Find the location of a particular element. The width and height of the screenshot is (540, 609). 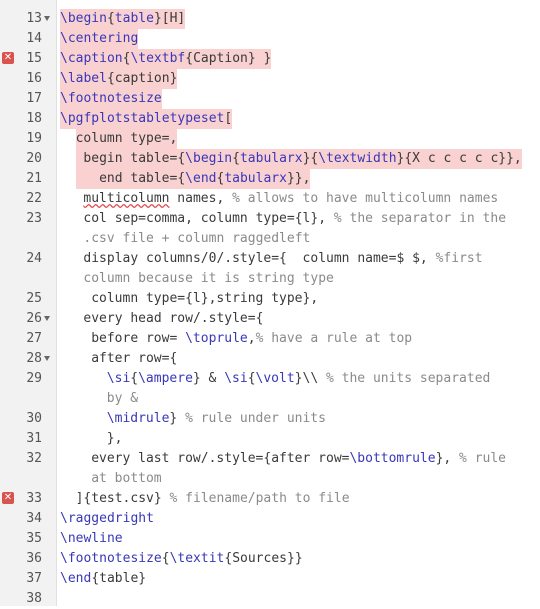

code-line: 14 \centering is located at coordinates (270, 39).